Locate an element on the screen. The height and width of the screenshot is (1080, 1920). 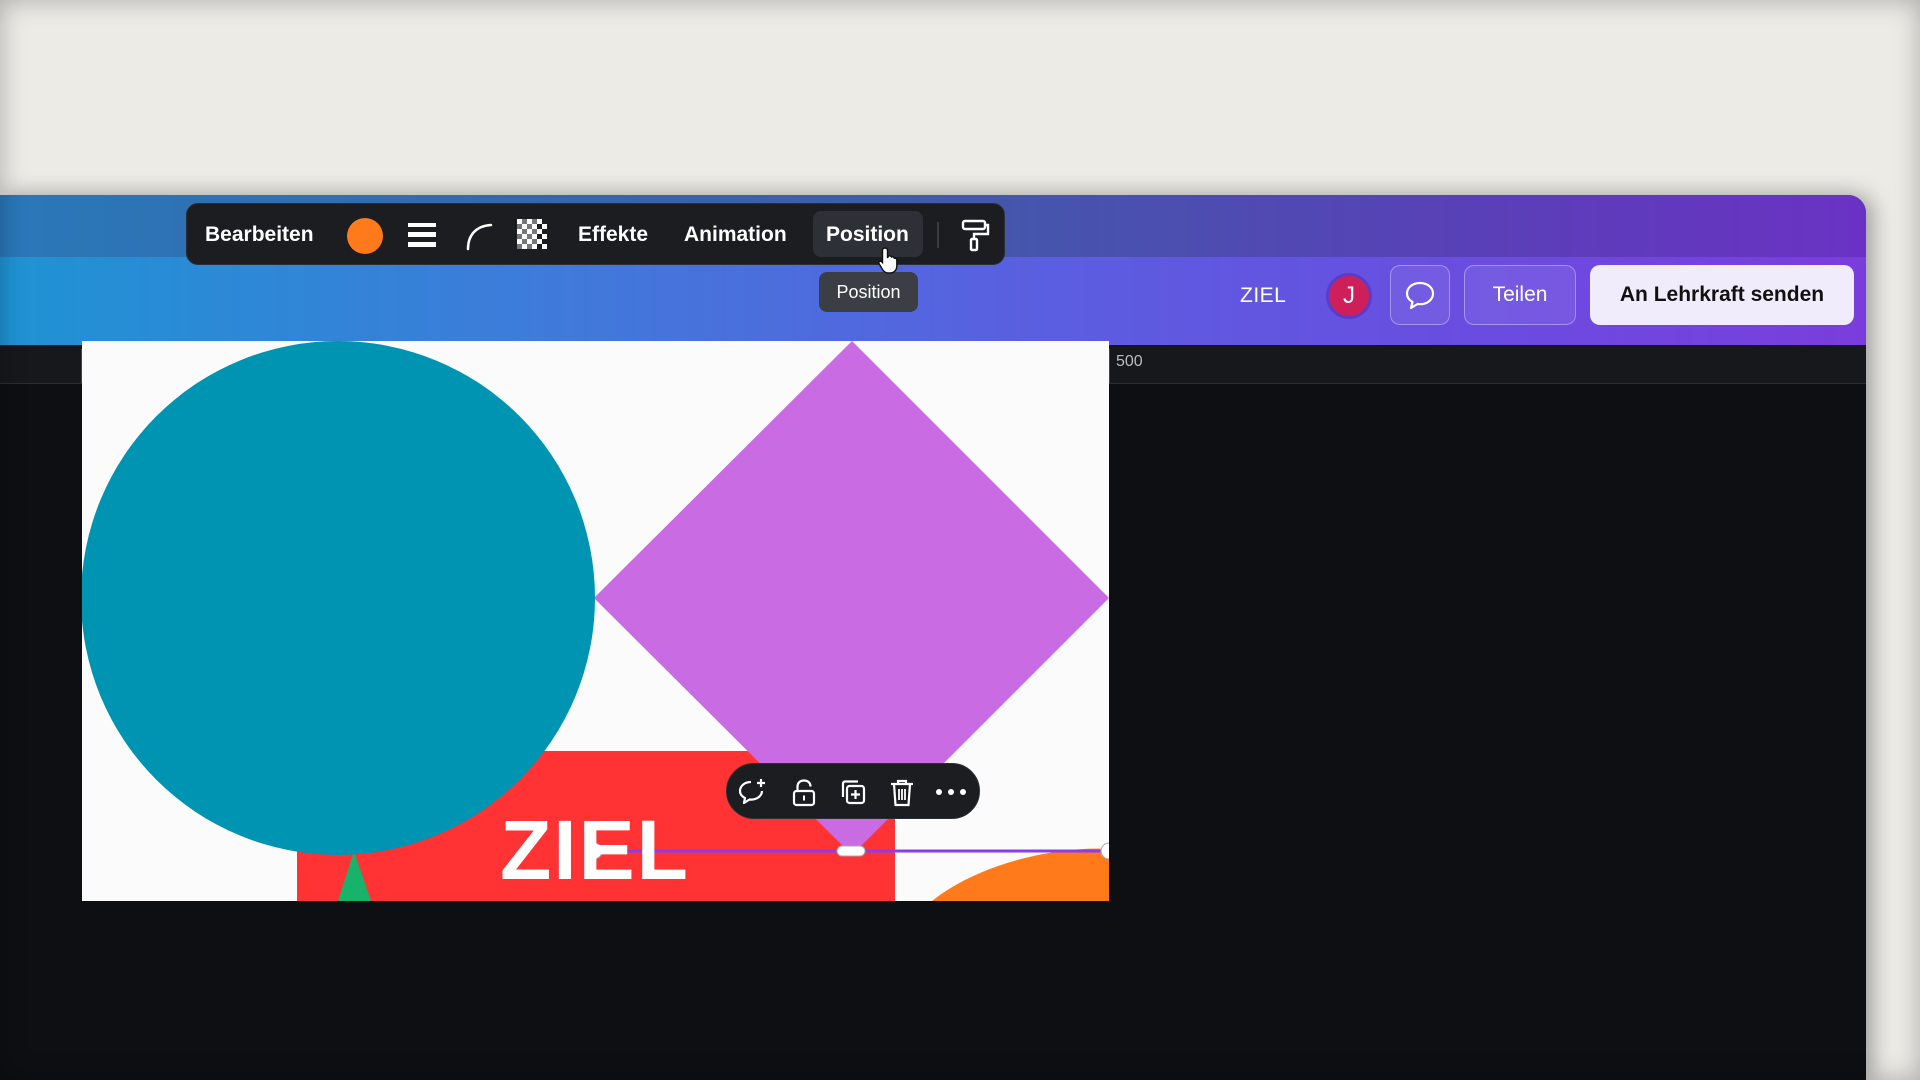
animation-button: Animation is located at coordinates (735, 235).